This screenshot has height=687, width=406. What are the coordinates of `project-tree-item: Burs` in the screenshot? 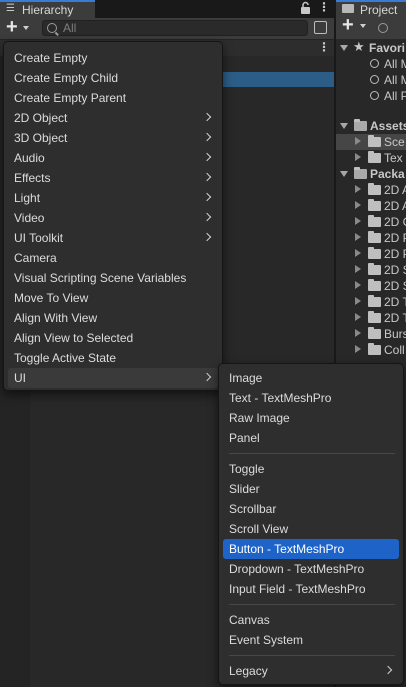 It's located at (371, 334).